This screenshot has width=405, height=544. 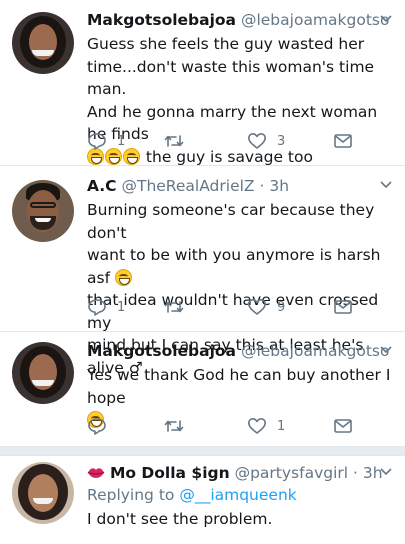 I want to click on like-count: 3, so click(x=281, y=141).